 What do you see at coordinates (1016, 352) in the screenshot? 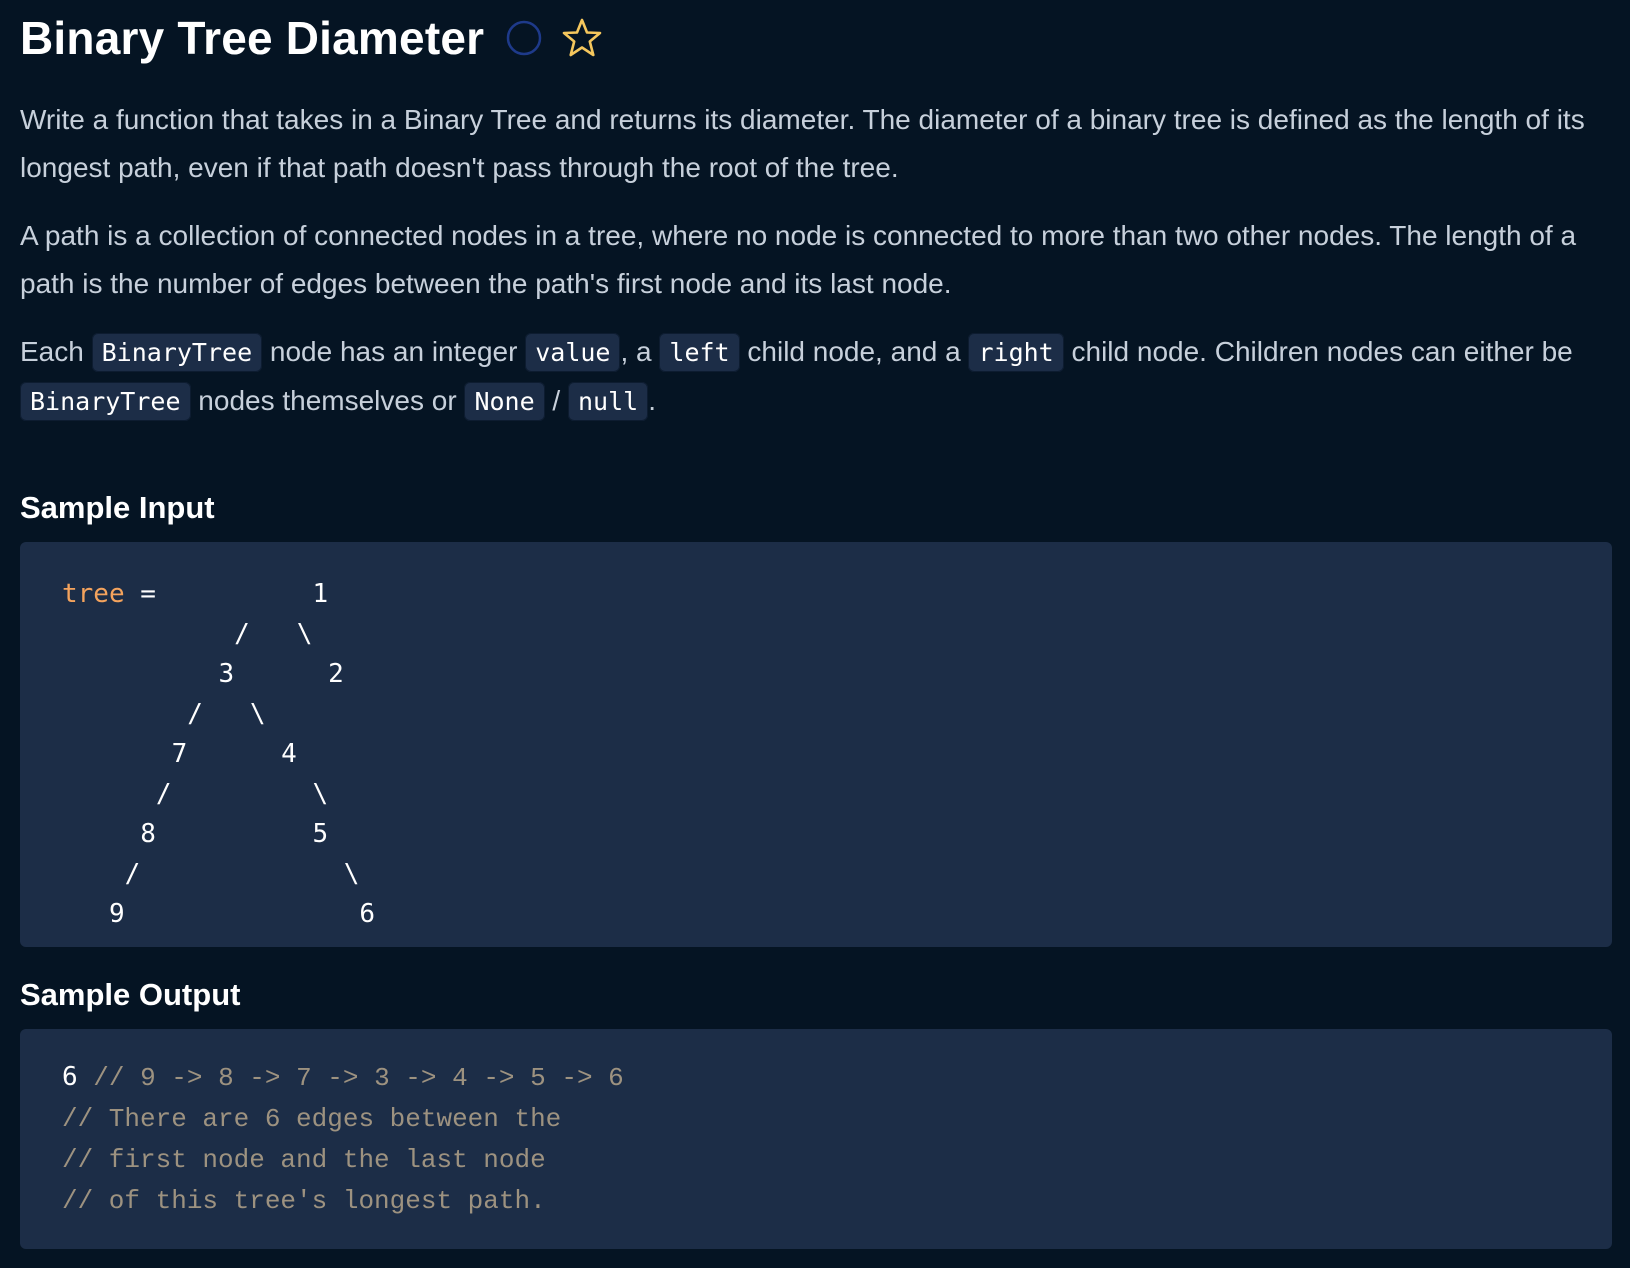
I see `inline-code-right: right` at bounding box center [1016, 352].